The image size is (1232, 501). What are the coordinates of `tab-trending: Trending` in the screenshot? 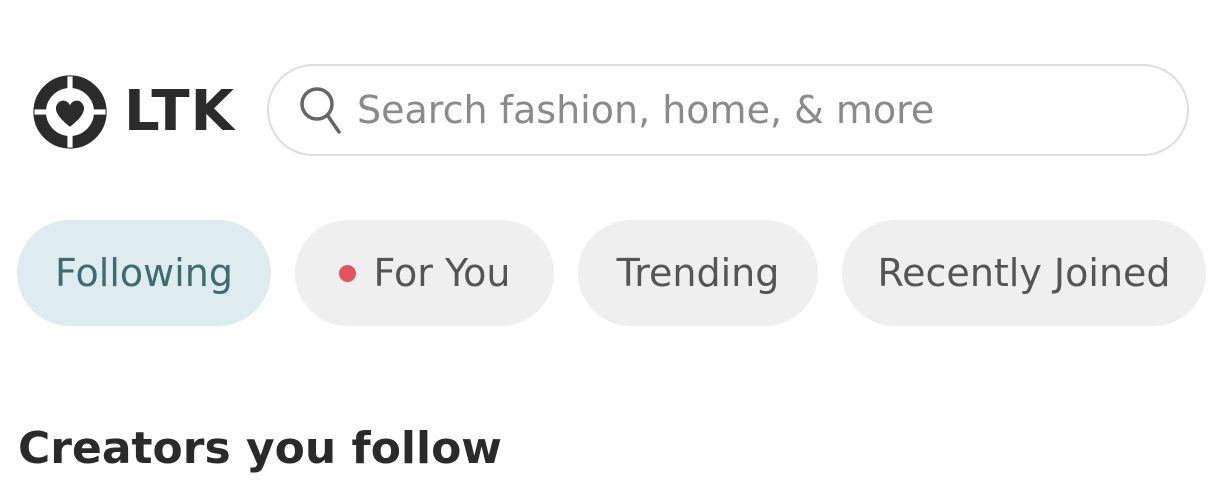 It's located at (698, 273).